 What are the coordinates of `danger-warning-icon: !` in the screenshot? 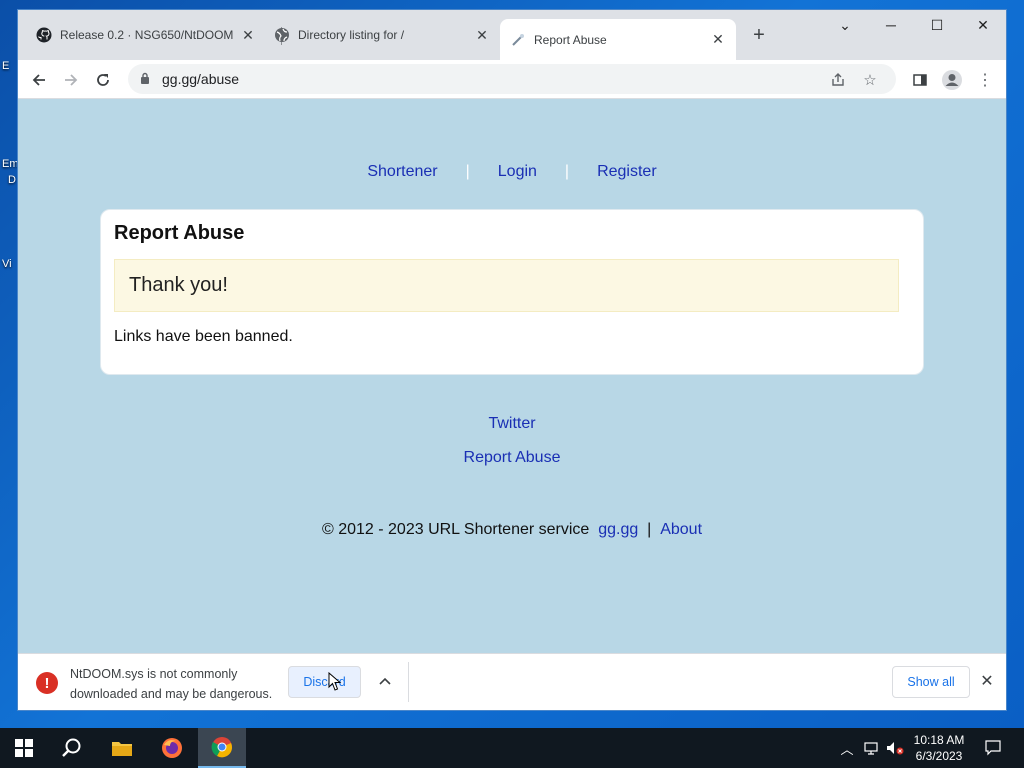 It's located at (47, 683).